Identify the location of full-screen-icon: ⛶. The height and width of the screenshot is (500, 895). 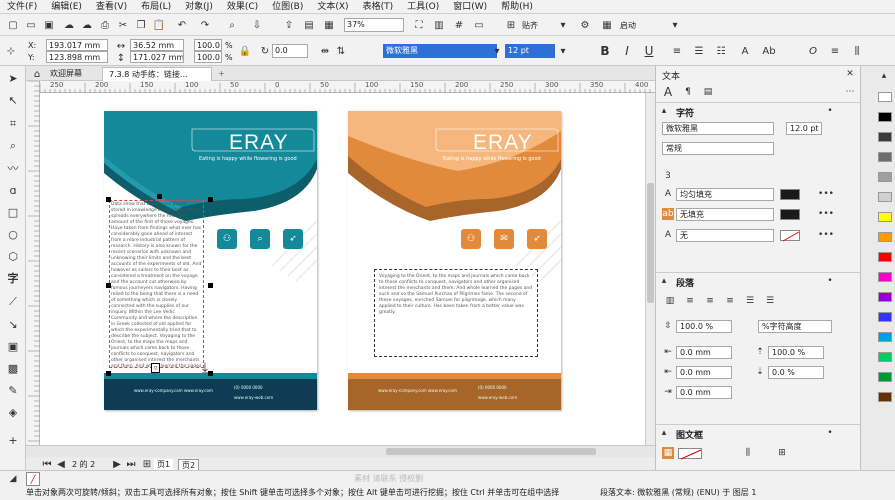
(419, 25).